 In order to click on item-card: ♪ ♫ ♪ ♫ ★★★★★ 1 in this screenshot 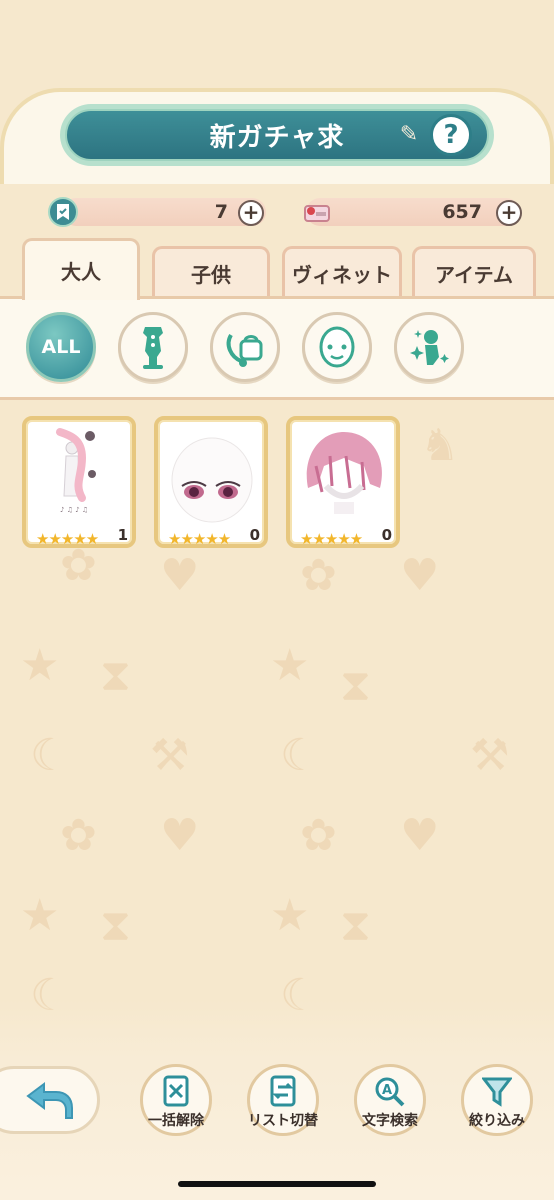, I will do `click(79, 482)`.